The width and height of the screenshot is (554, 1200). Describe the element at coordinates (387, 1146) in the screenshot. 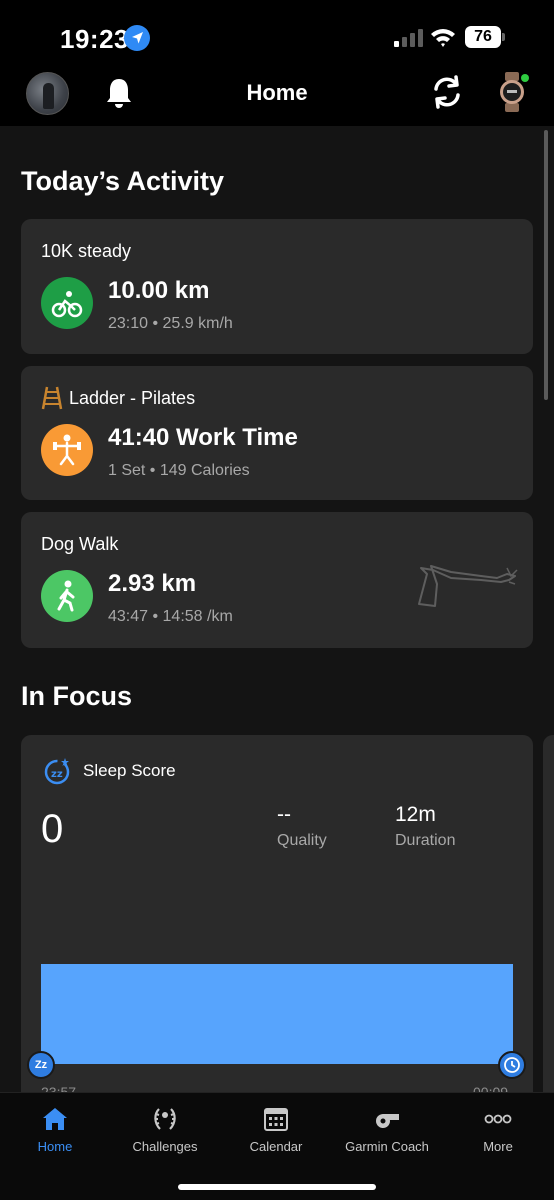

I see `tab-label: Garmin Coach` at that location.